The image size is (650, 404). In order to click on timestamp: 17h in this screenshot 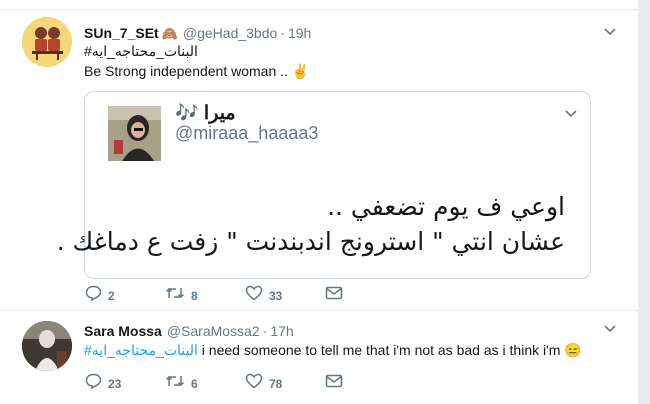, I will do `click(281, 331)`.